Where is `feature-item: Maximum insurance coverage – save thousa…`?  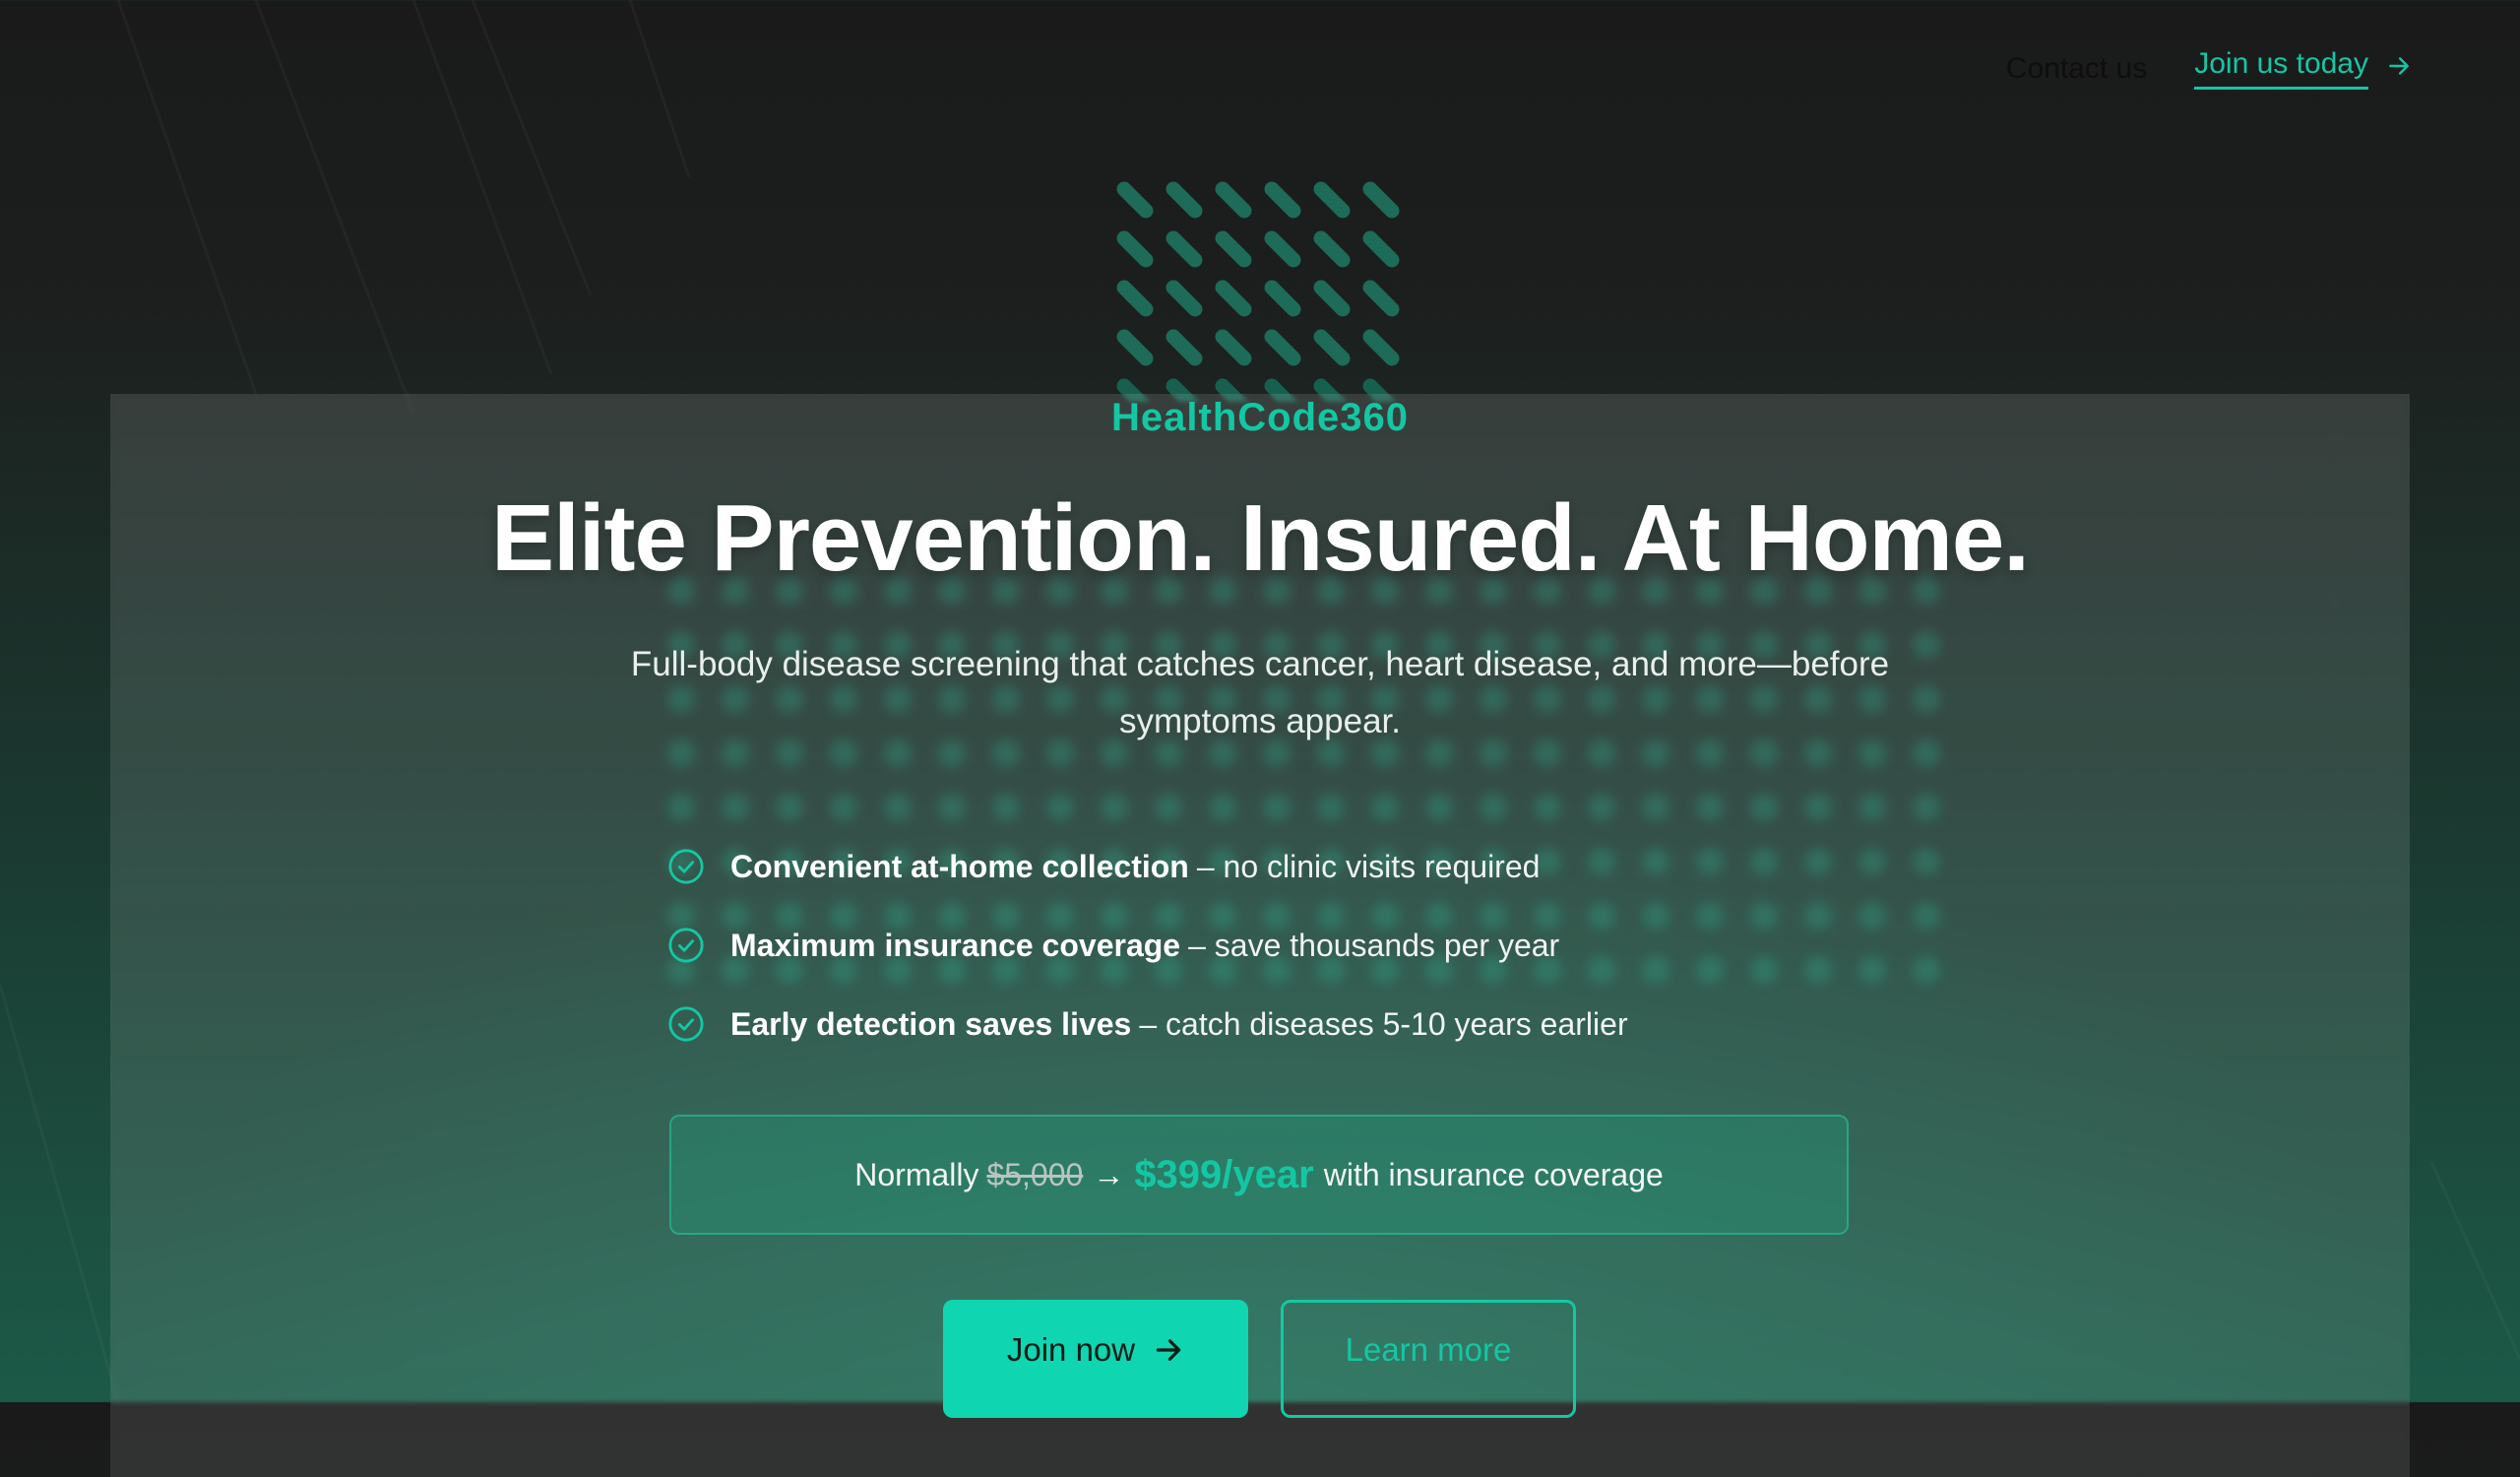
feature-item: Maximum insurance coverage – save thousa… is located at coordinates (1147, 946).